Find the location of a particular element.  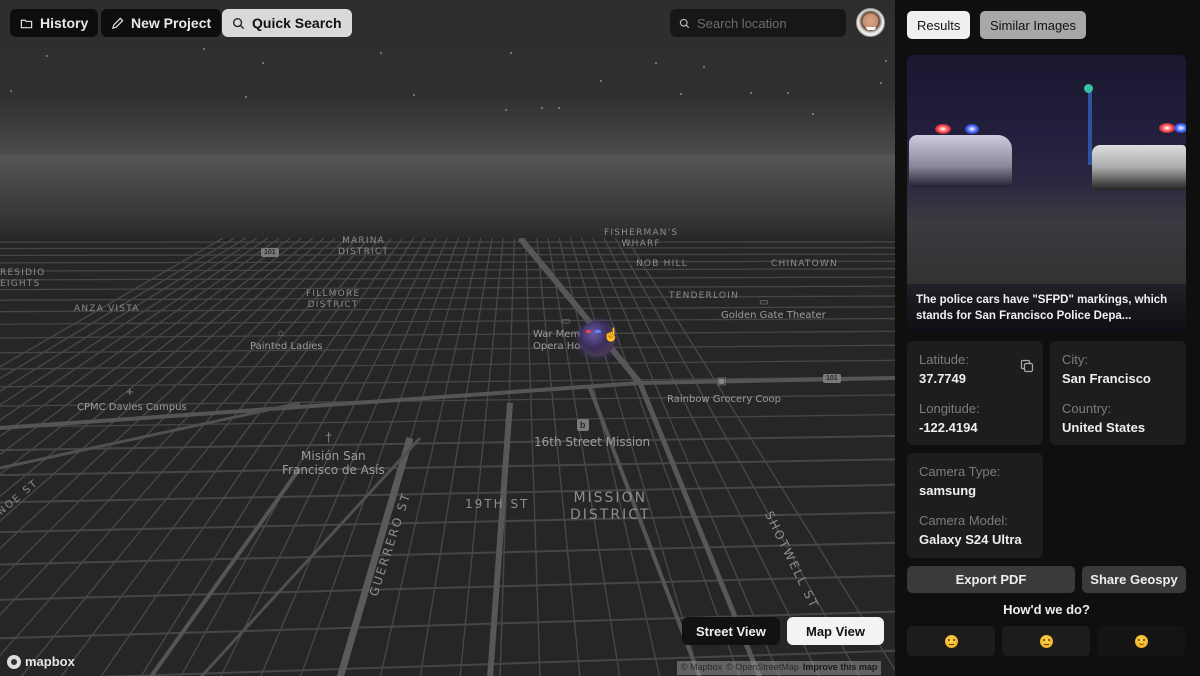

map-label-presidio-heights: RESIDIO EIGHTS is located at coordinates (23, 278).